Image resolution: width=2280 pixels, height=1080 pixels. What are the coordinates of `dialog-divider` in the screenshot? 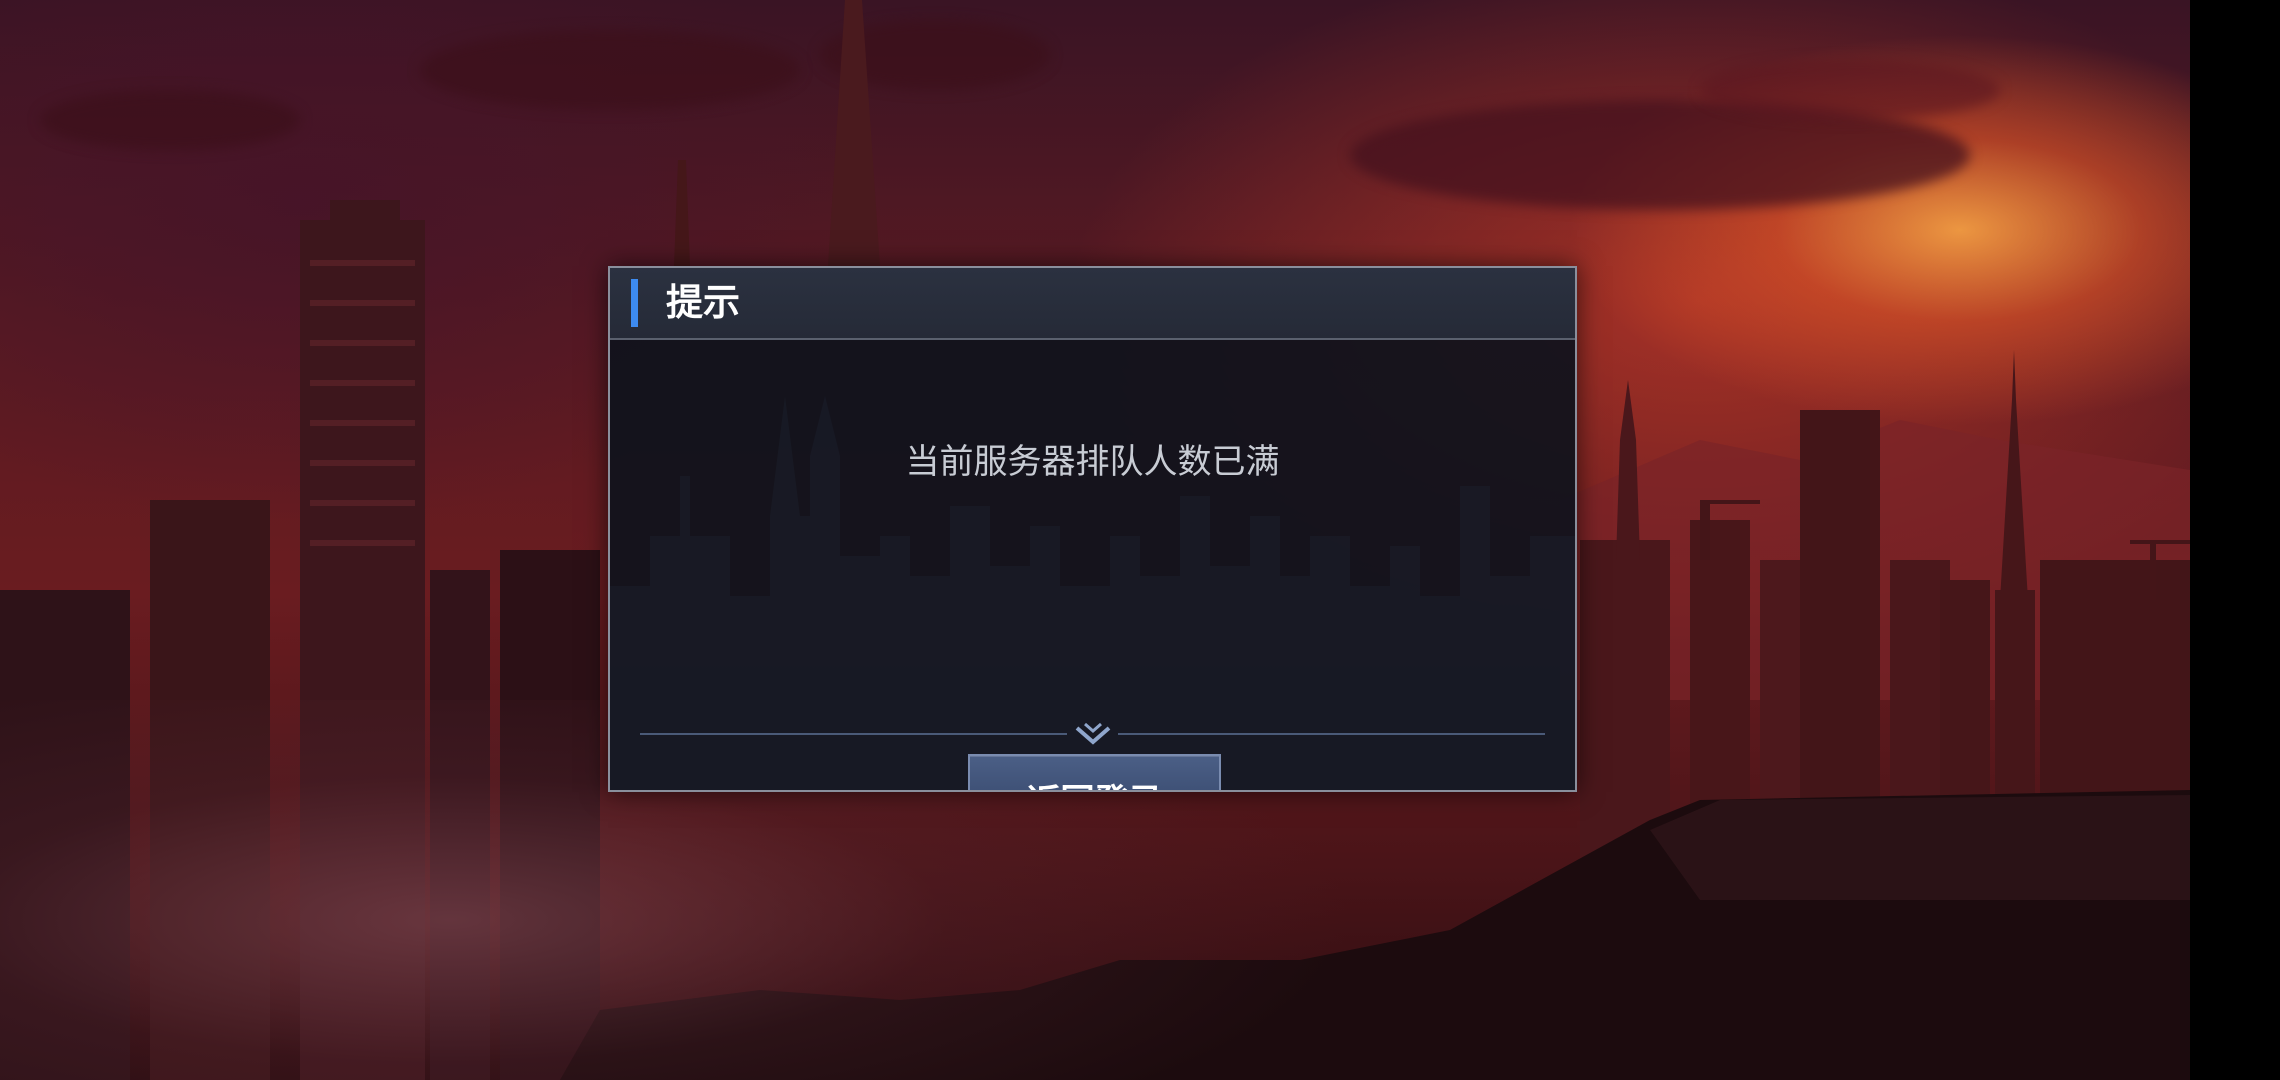 It's located at (1092, 735).